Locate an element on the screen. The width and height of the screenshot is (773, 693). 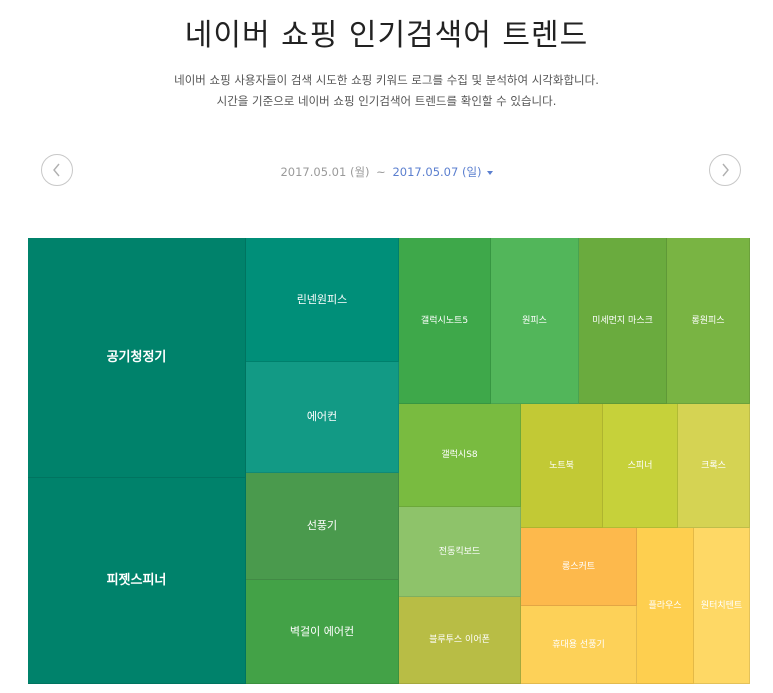
treemap-cell-label: 휴대용 선풍기 is located at coordinates (578, 644).